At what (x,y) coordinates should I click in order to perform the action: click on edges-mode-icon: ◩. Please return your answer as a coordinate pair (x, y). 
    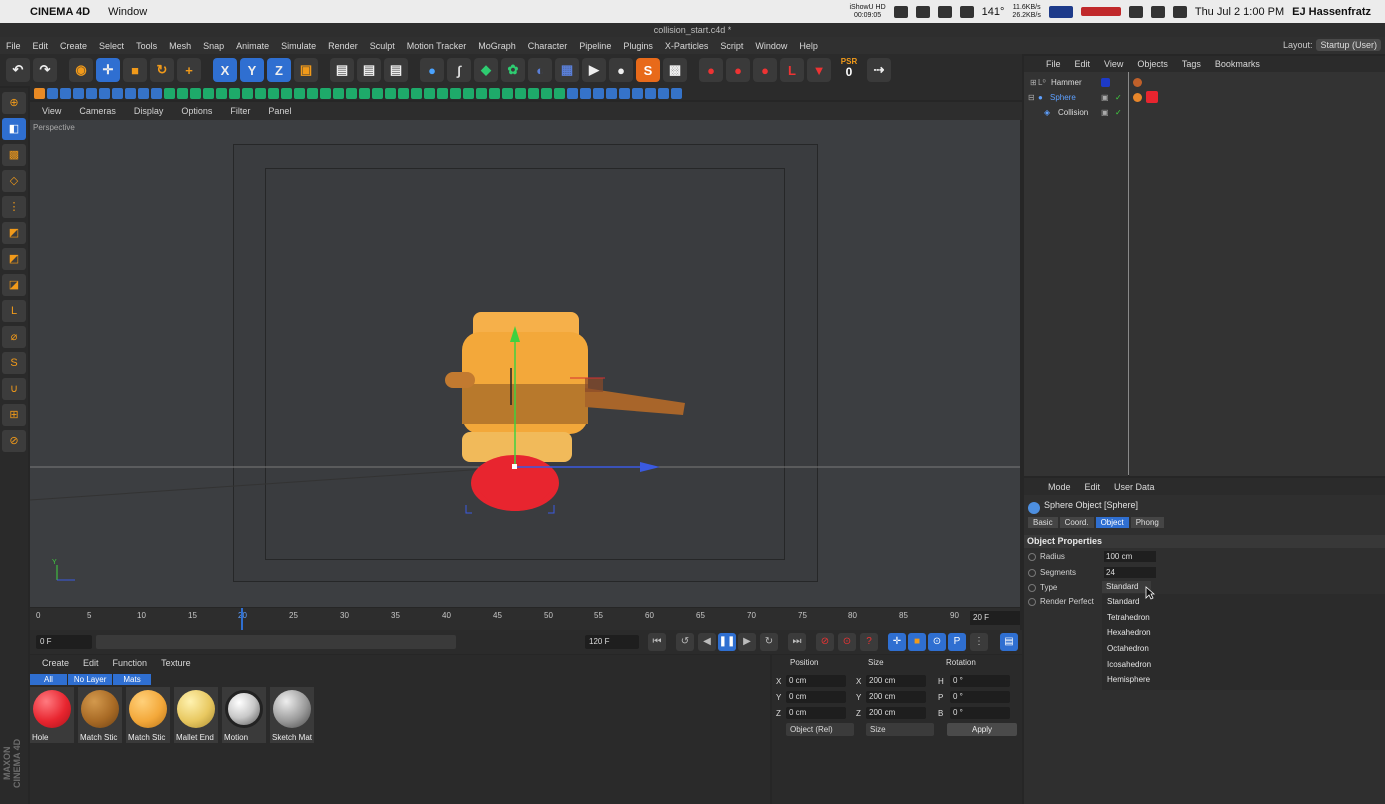
    Looking at the image, I should click on (14, 233).